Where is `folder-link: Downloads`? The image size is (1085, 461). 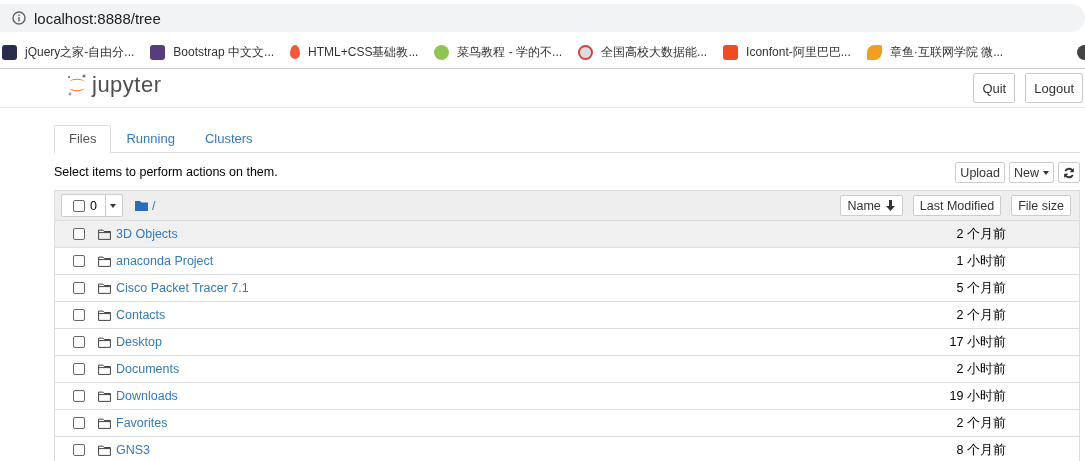
folder-link: Downloads is located at coordinates (147, 396).